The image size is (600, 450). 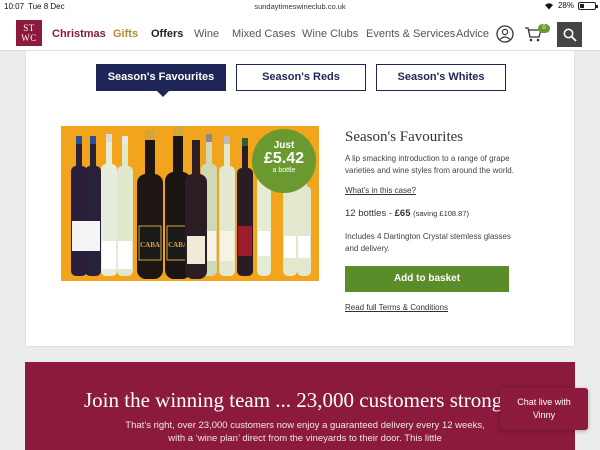 I want to click on chat-line-2: Vinny, so click(x=544, y=415).